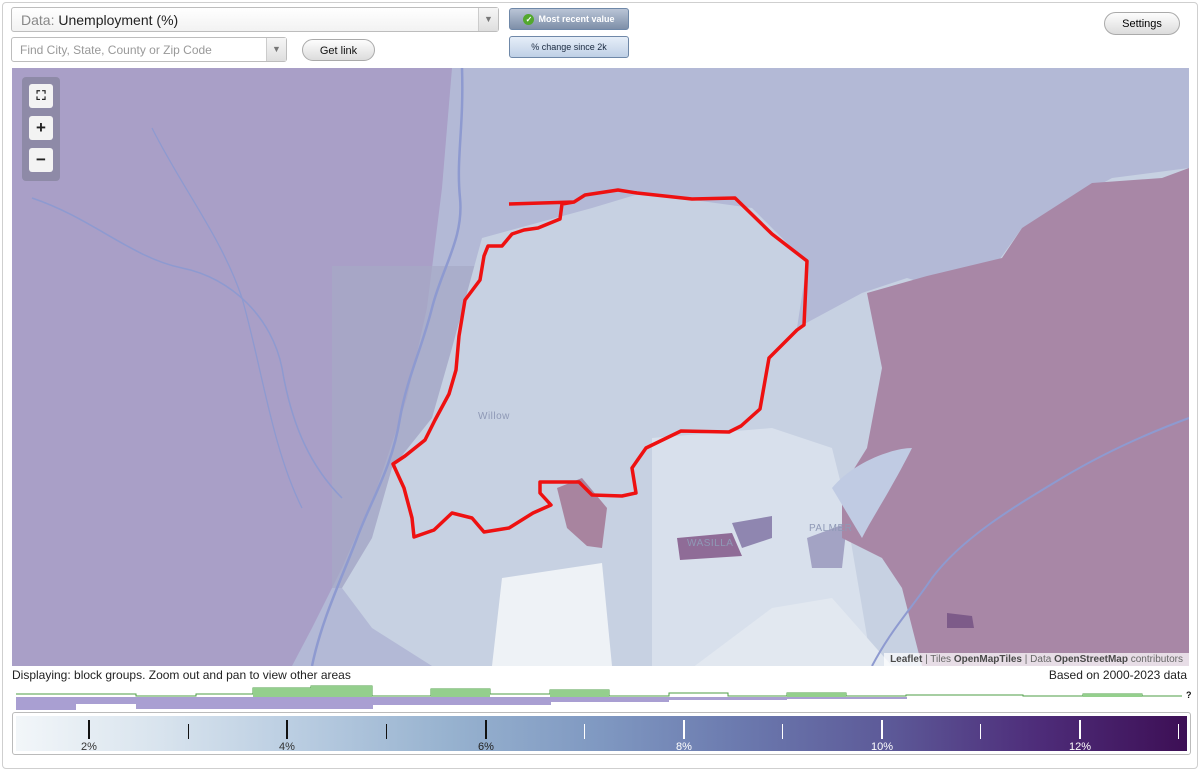 The width and height of the screenshot is (1200, 771). I want to click on distribution-histogram: ?, so click(604, 697).